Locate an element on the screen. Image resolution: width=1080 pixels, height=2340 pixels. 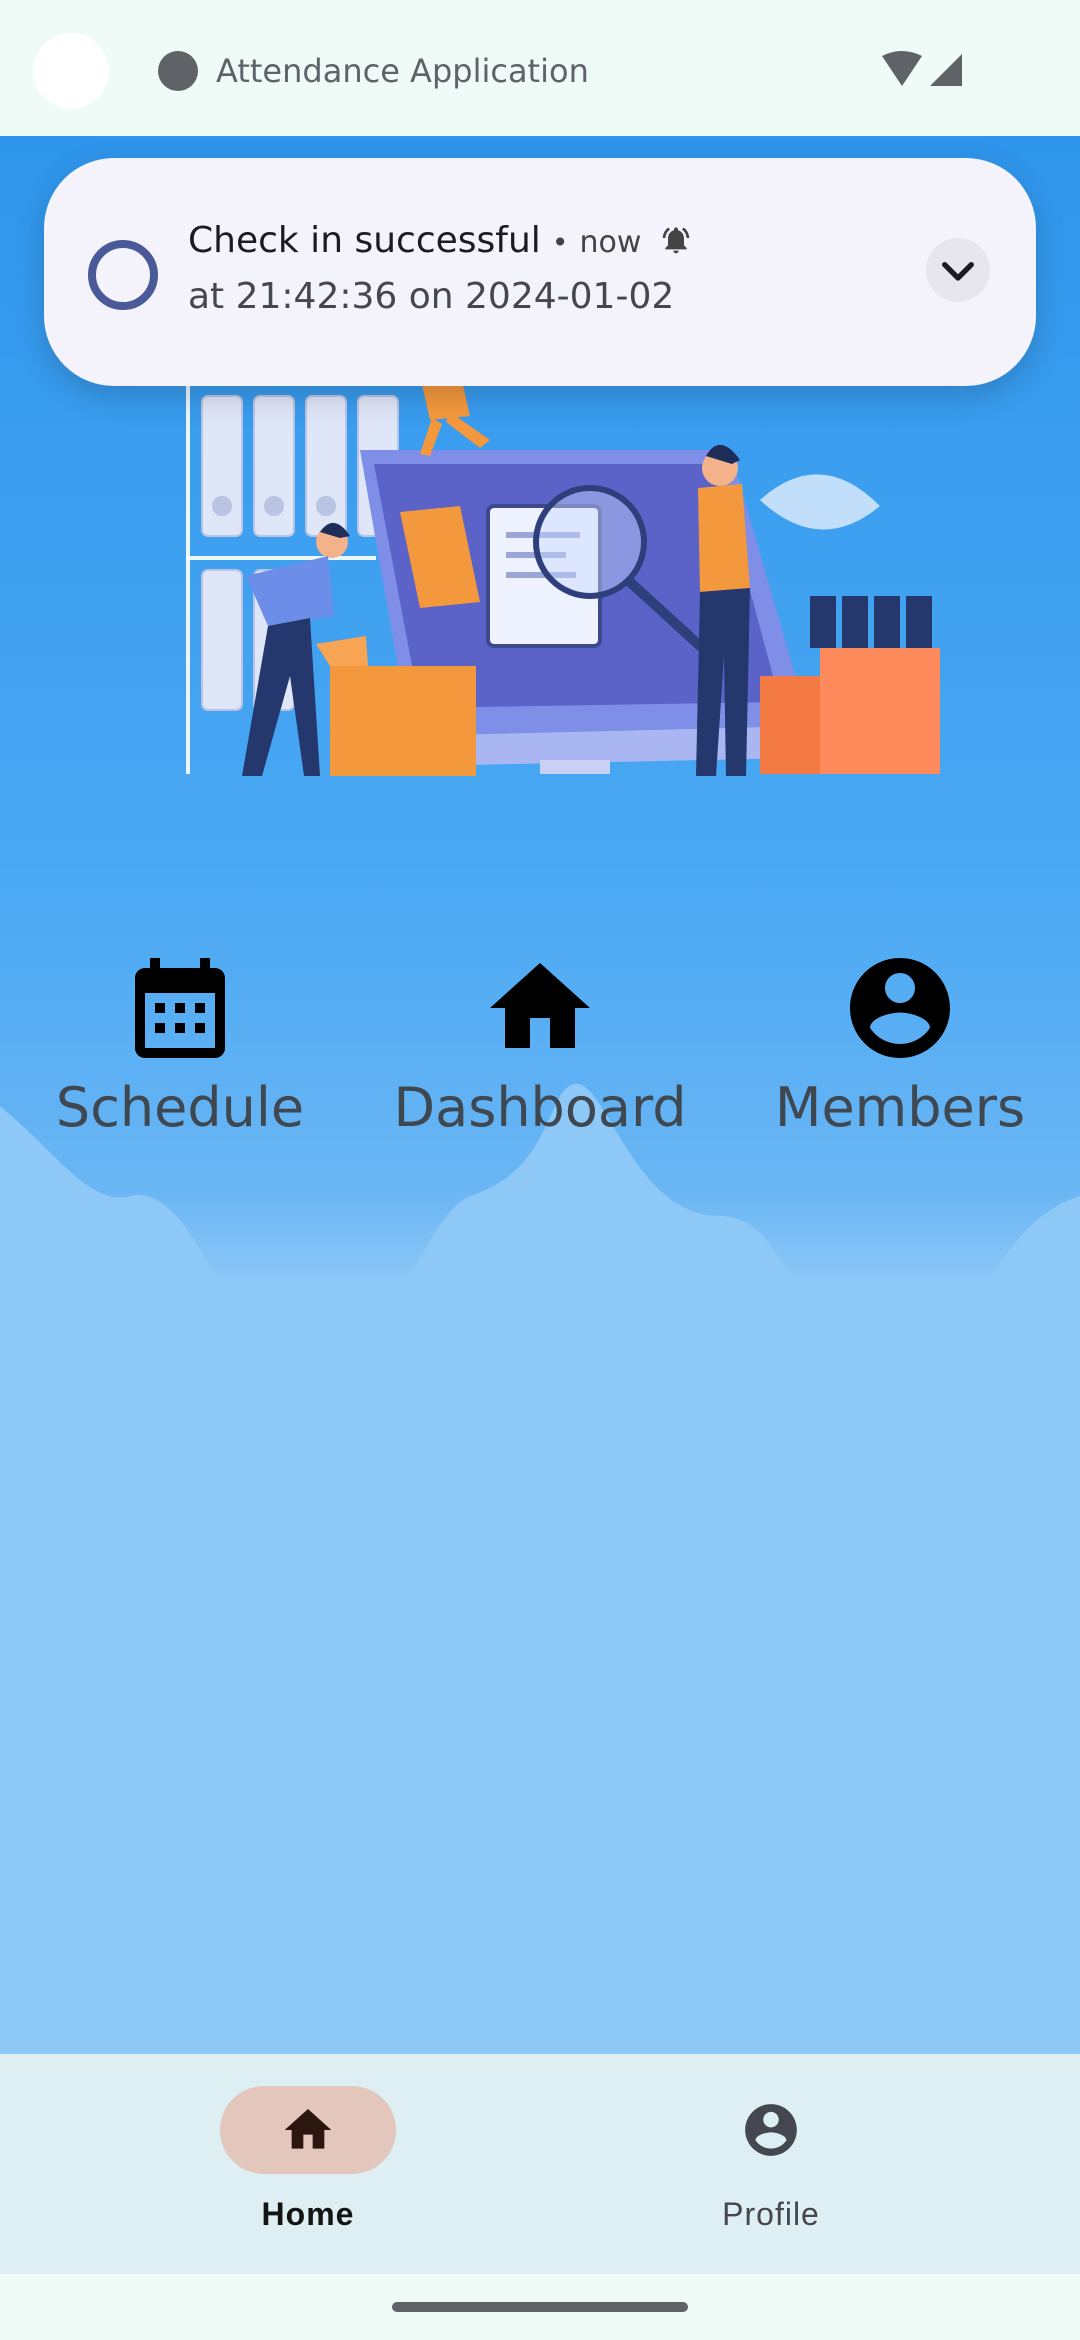
menu-item-schedule: Schedule is located at coordinates (180, 1068).